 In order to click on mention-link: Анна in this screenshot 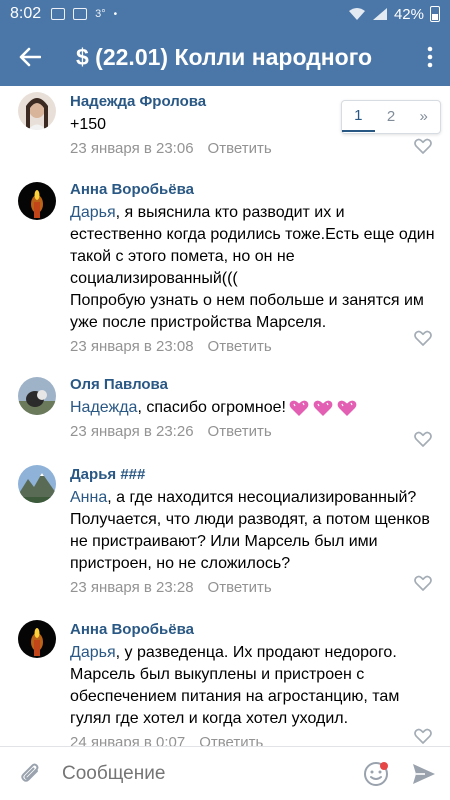, I will do `click(88, 497)`.